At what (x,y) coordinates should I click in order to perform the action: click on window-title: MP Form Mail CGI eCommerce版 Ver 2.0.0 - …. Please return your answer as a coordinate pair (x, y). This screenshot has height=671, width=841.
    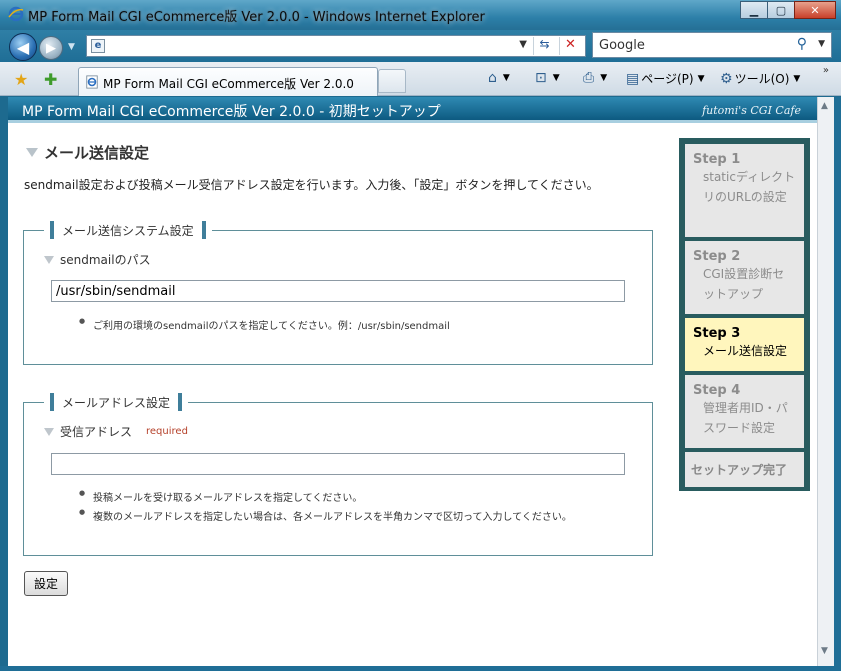
    Looking at the image, I should click on (256, 17).